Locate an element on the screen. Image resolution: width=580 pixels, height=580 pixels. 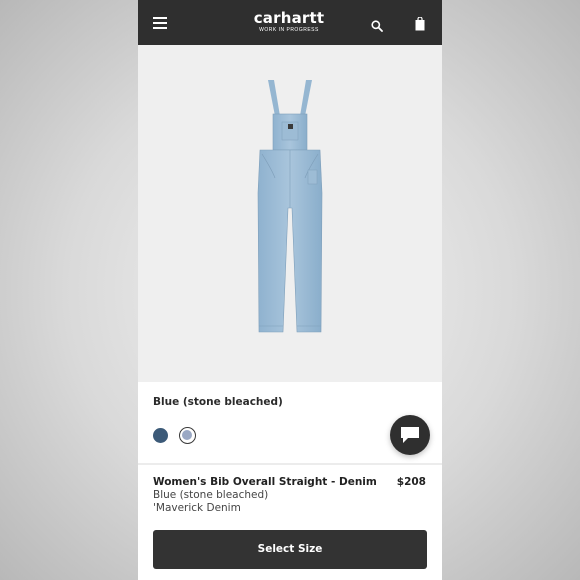
chat-button is located at coordinates (410, 435).